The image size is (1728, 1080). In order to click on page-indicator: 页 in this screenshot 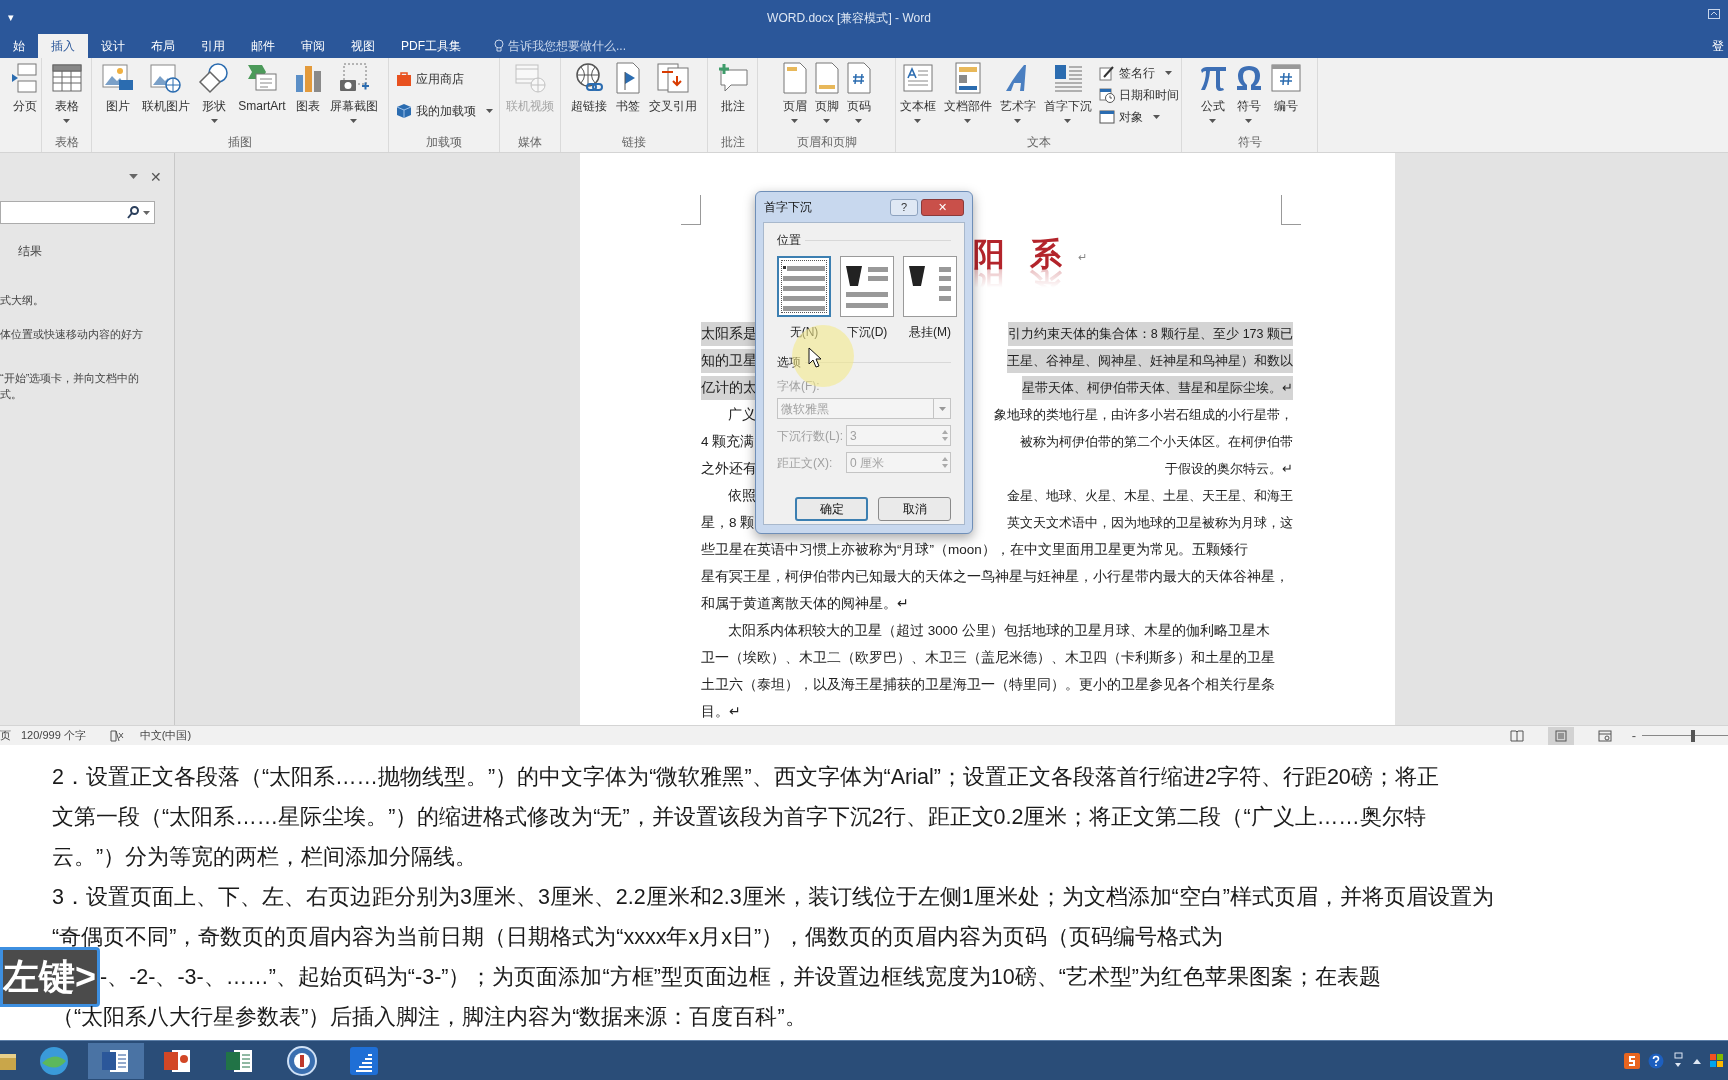, I will do `click(5, 735)`.